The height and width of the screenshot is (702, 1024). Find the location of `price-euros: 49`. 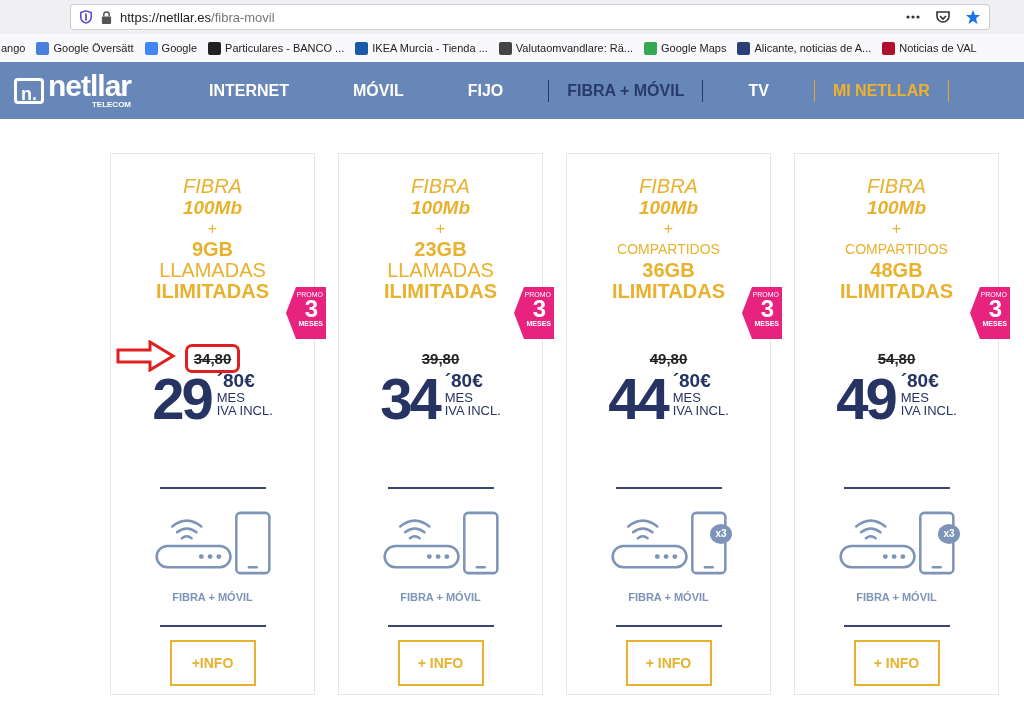

price-euros: 49 is located at coordinates (865, 399).